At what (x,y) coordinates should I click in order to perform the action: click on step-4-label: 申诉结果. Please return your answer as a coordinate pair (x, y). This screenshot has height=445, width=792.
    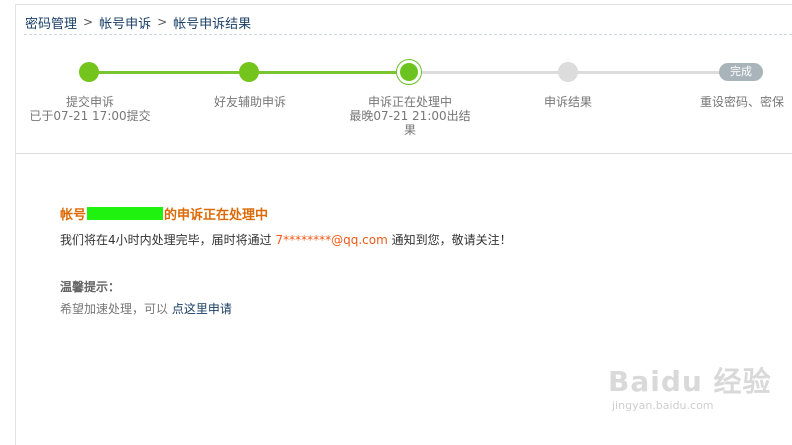
    Looking at the image, I should click on (568, 102).